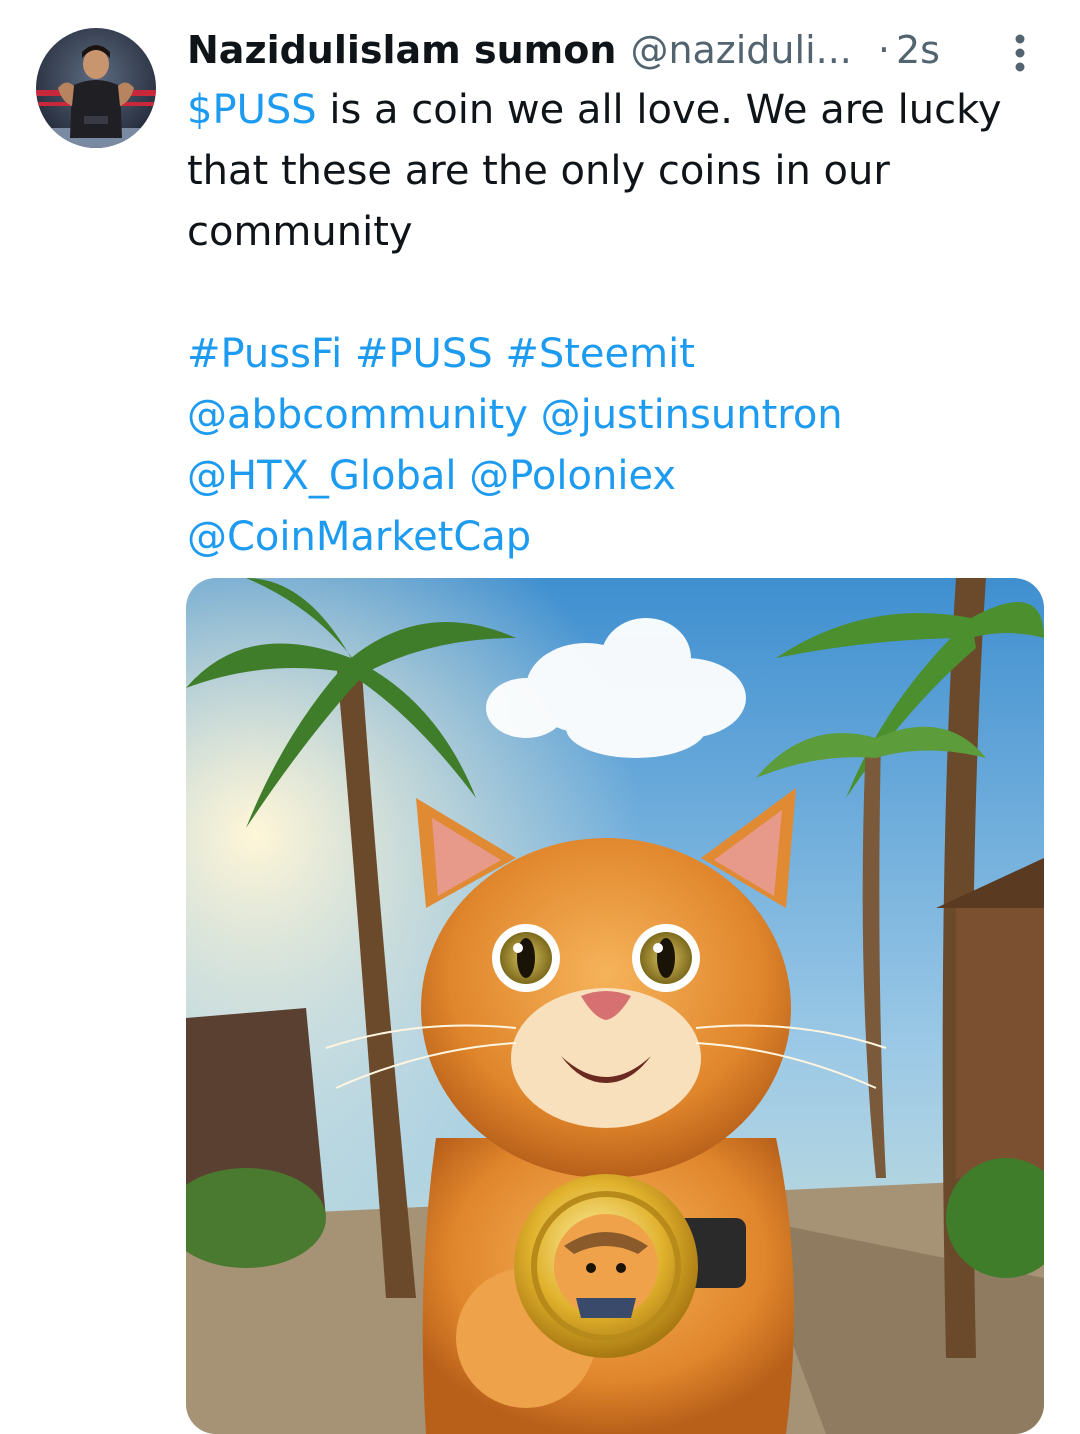 The width and height of the screenshot is (1080, 1434). I want to click on mention-line: @HTX_Global @Poloniex, so click(617, 476).